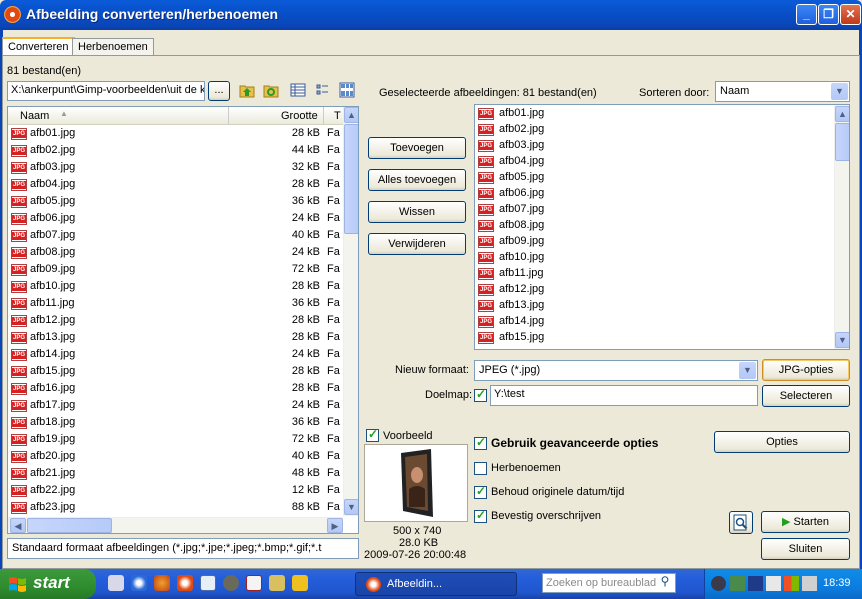 The image size is (862, 599). Describe the element at coordinates (417, 244) in the screenshot. I see `remove-button: Verwijderen` at that location.